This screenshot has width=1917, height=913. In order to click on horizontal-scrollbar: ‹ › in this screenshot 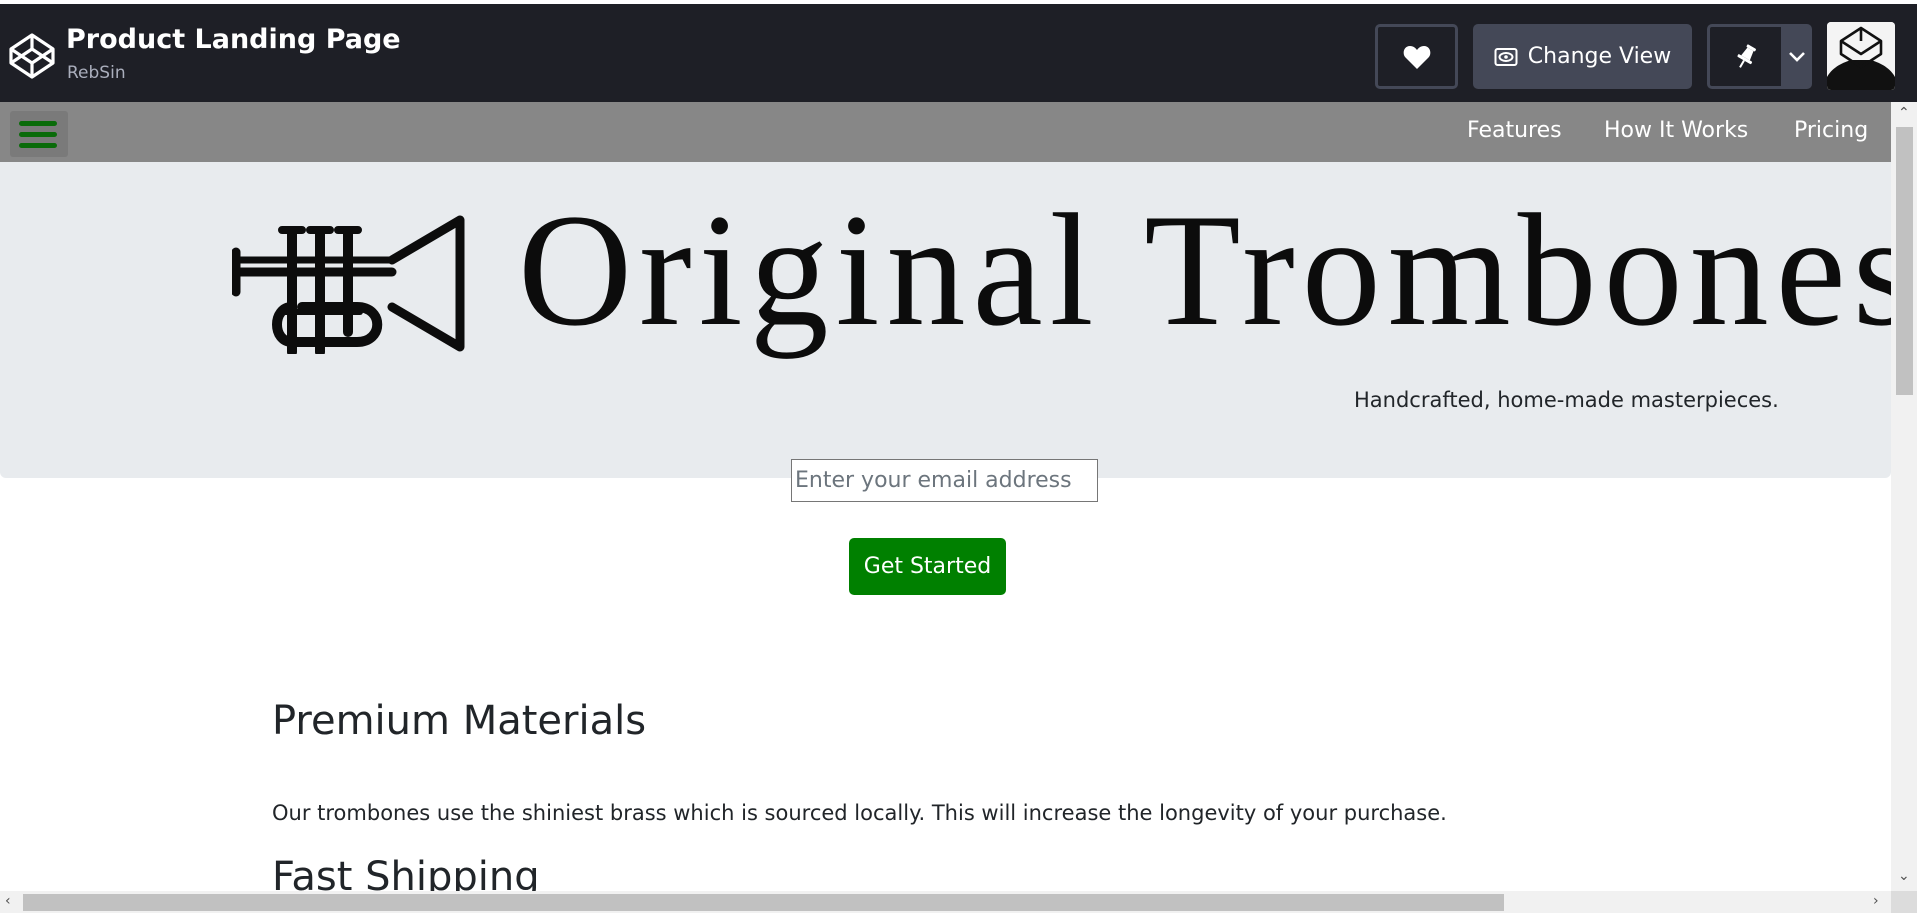, I will do `click(945, 902)`.